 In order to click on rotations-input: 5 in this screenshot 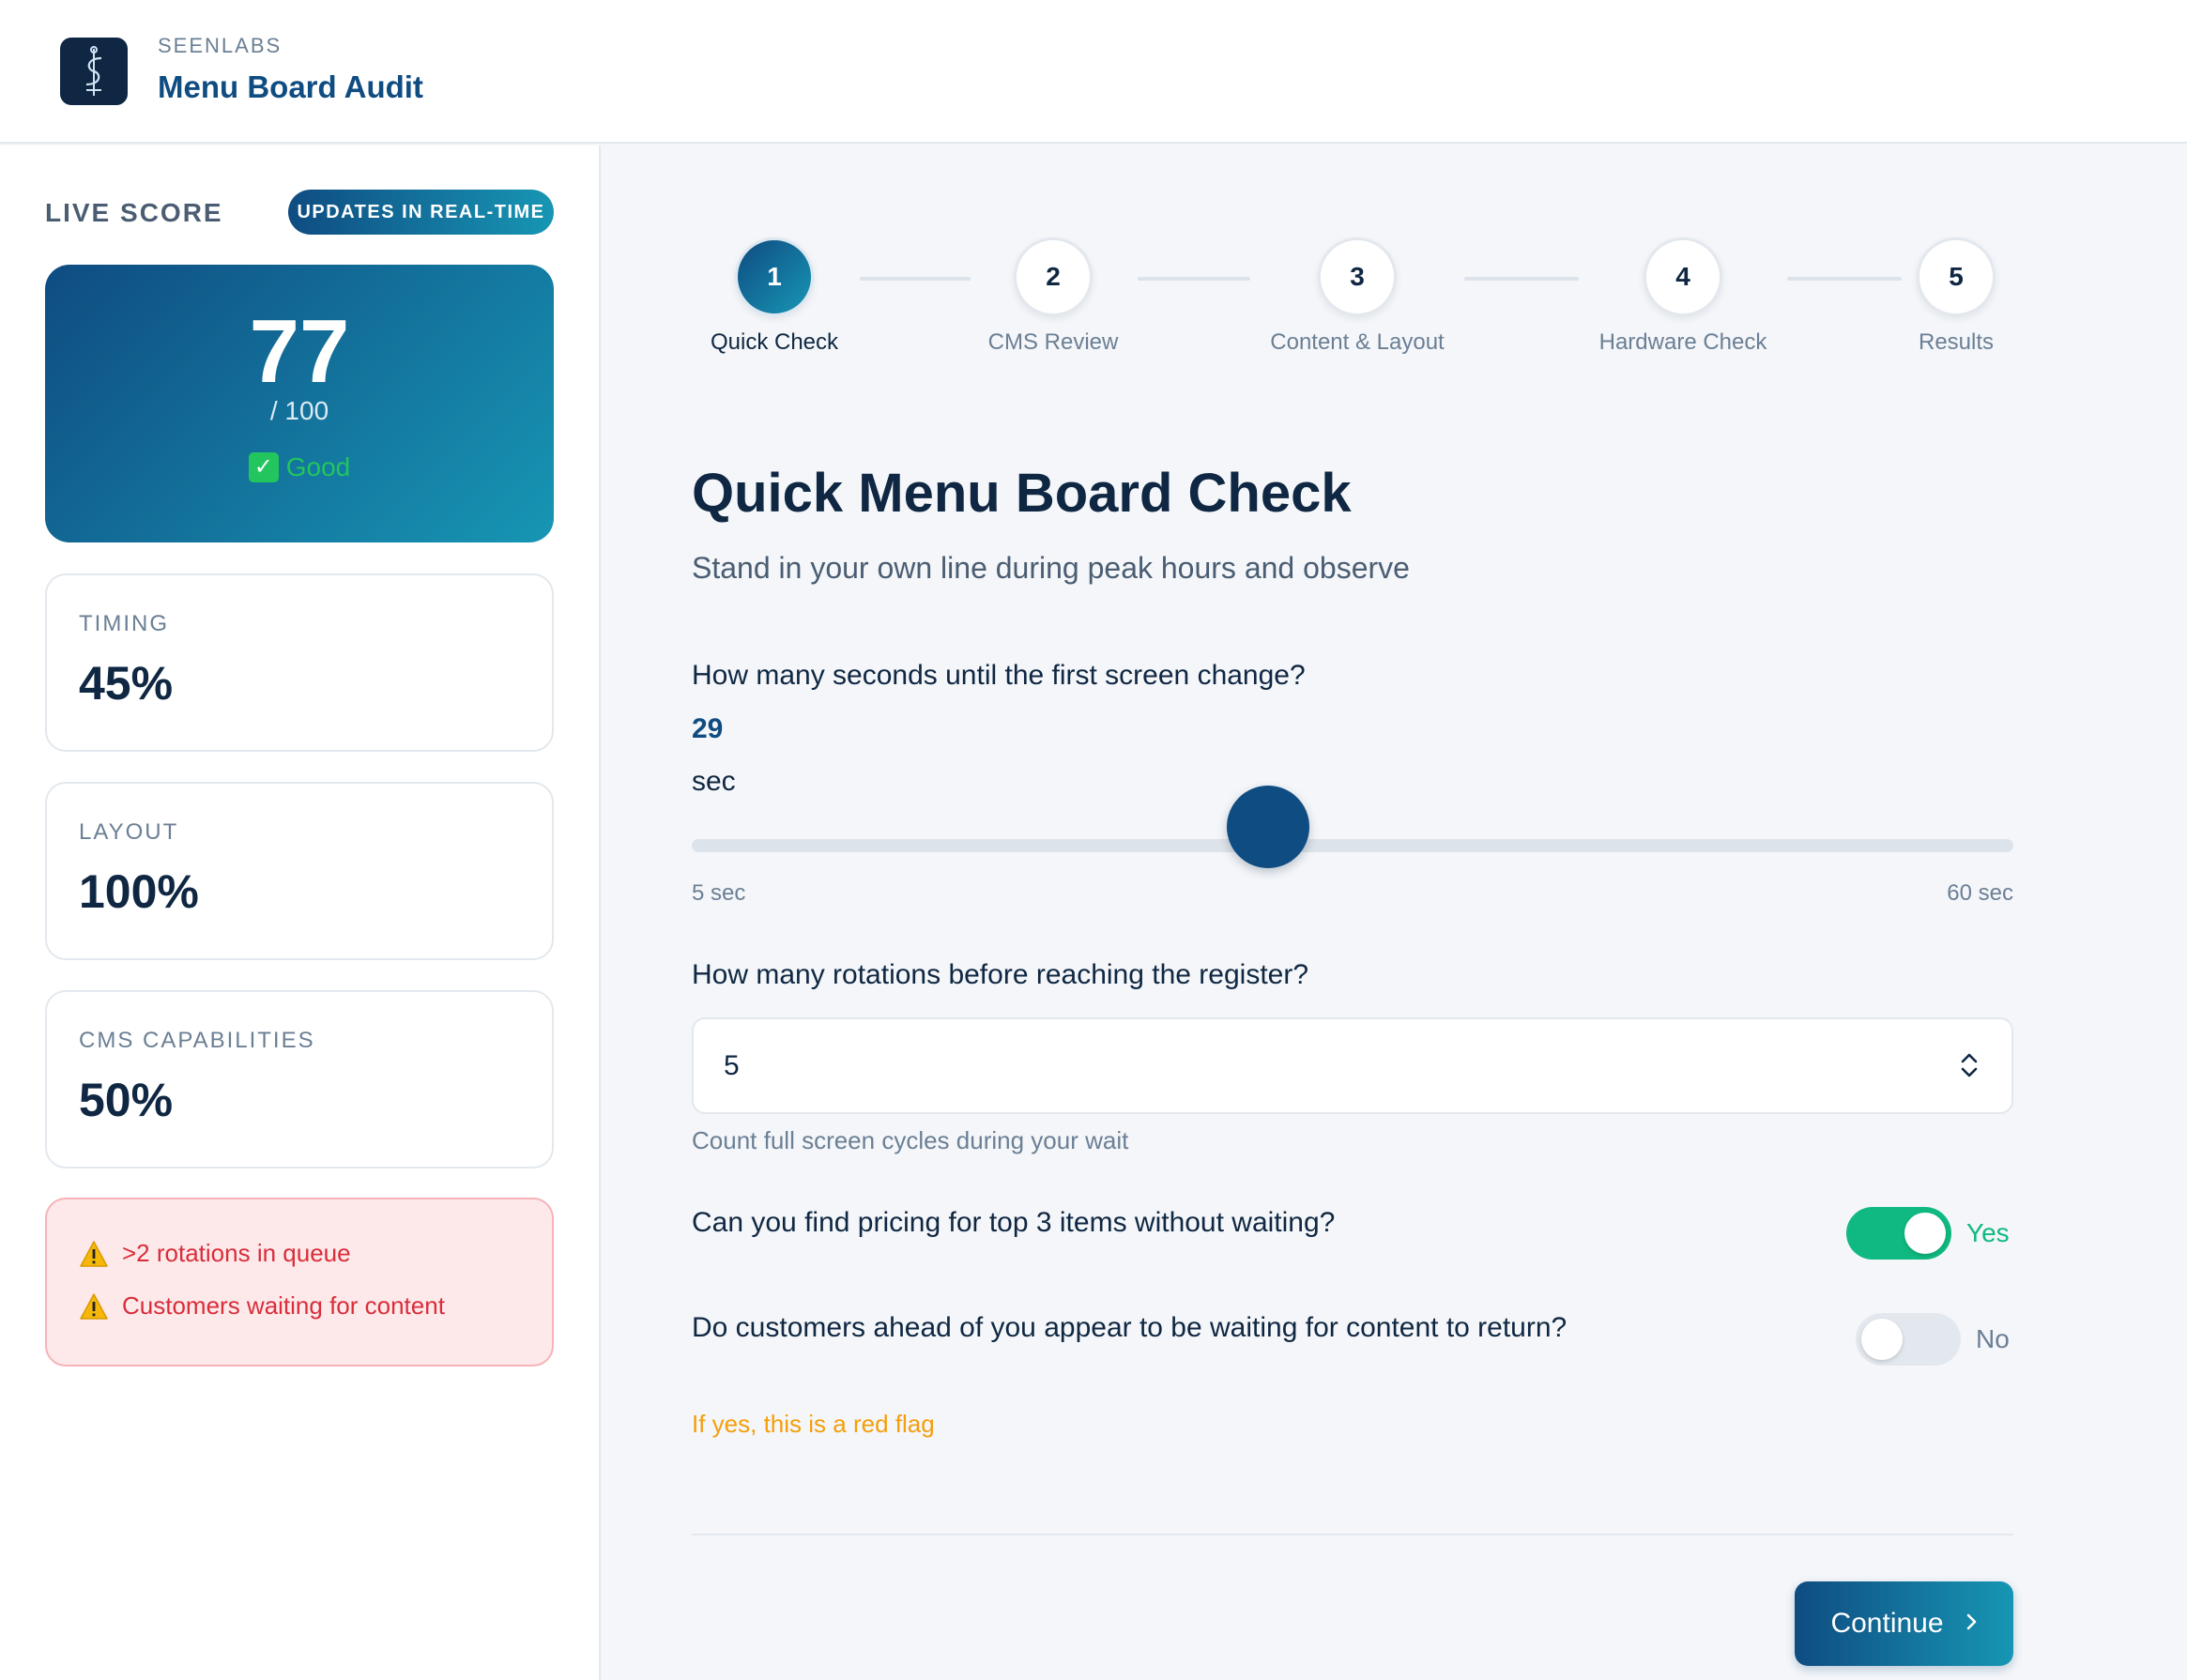, I will do `click(1352, 1065)`.